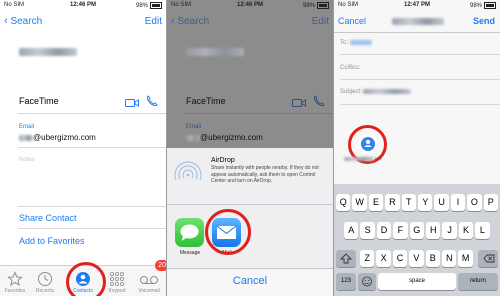 This screenshot has height=296, width=500. Describe the element at coordinates (490, 202) in the screenshot. I see `key-p: P` at that location.